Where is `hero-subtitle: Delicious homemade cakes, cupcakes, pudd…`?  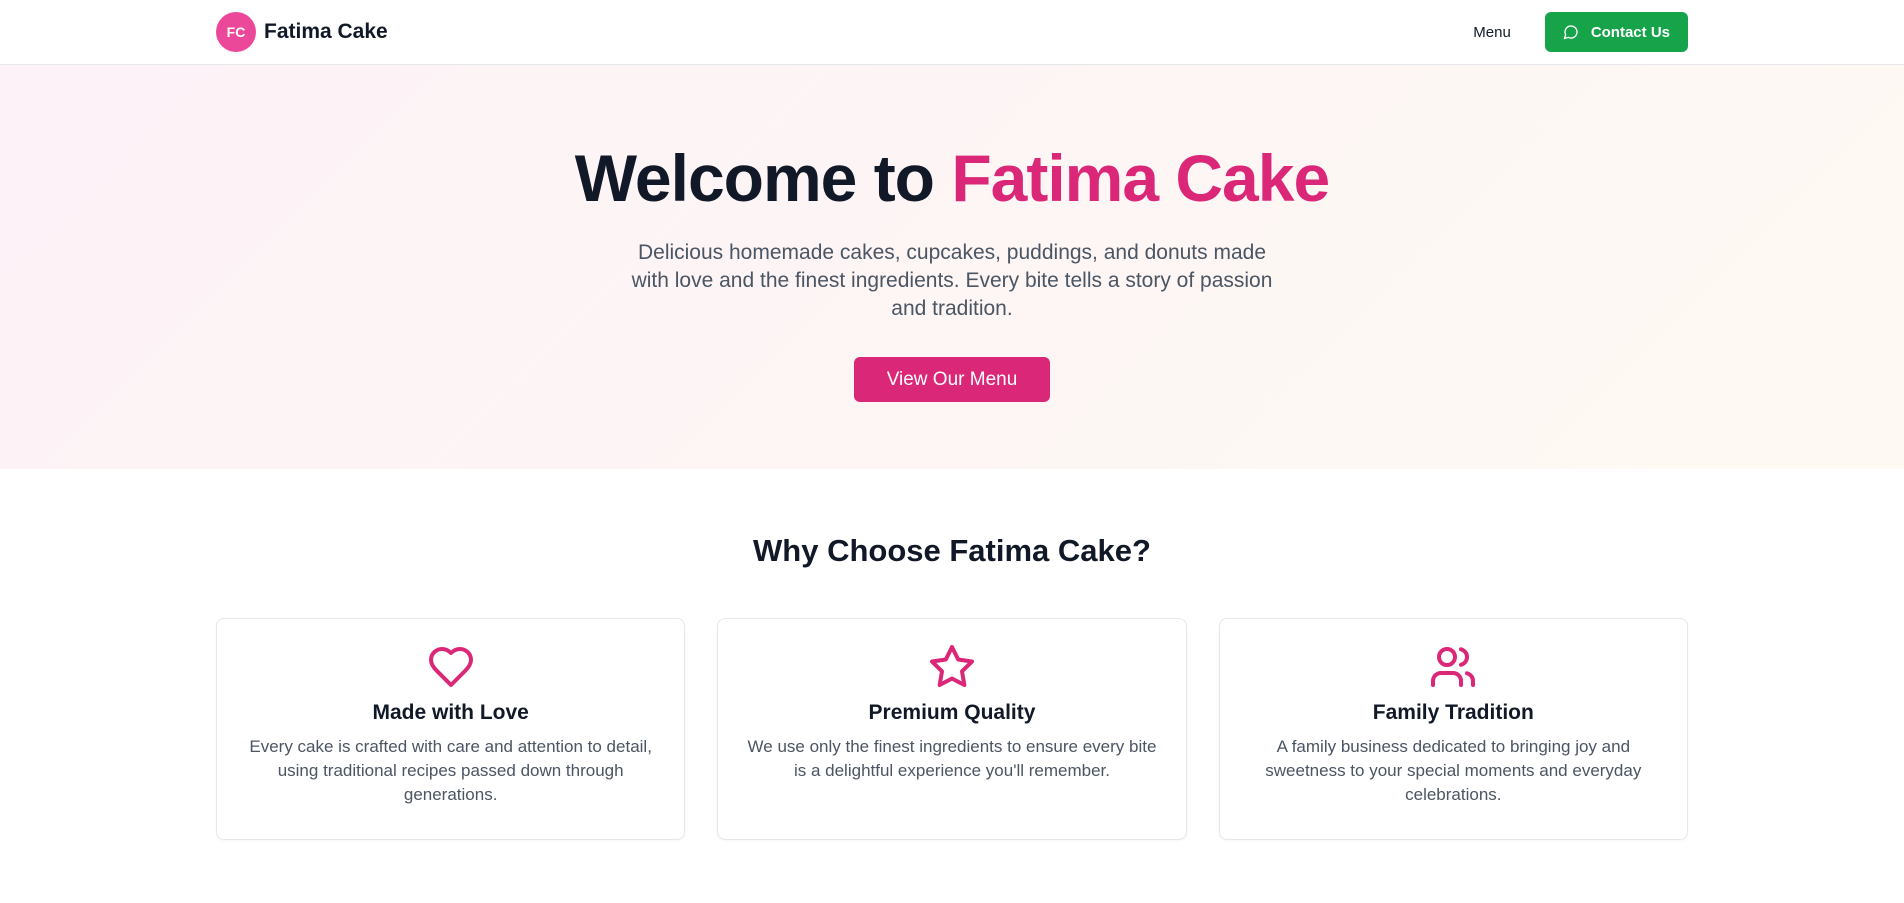
hero-subtitle: Delicious homemade cakes, cupcakes, pudd… is located at coordinates (952, 280).